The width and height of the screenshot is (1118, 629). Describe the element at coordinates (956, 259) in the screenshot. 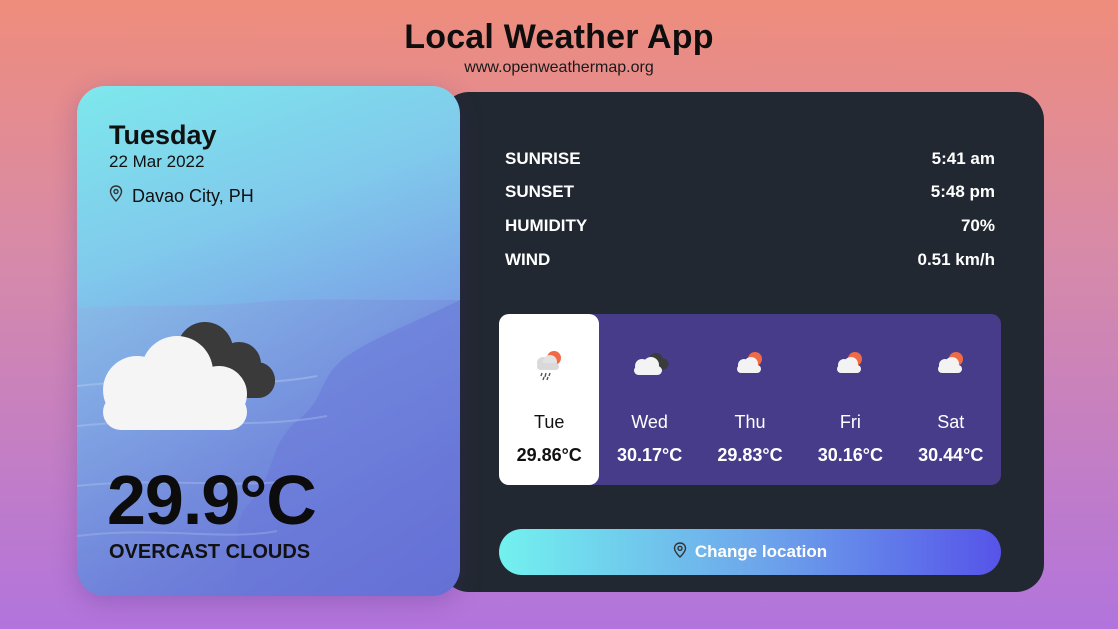

I see `stat-value: 0.51 km/h` at that location.